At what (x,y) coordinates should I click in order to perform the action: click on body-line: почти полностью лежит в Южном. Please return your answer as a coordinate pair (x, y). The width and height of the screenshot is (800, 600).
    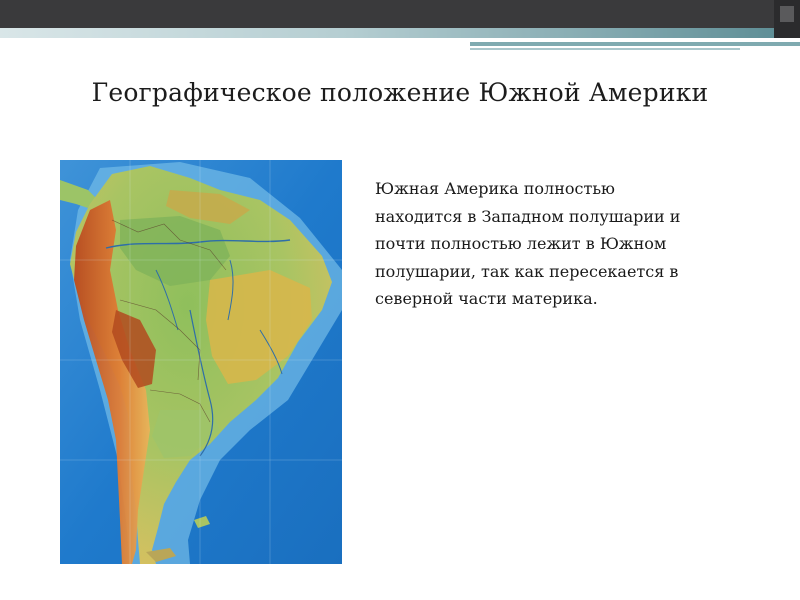
    Looking at the image, I should click on (521, 243).